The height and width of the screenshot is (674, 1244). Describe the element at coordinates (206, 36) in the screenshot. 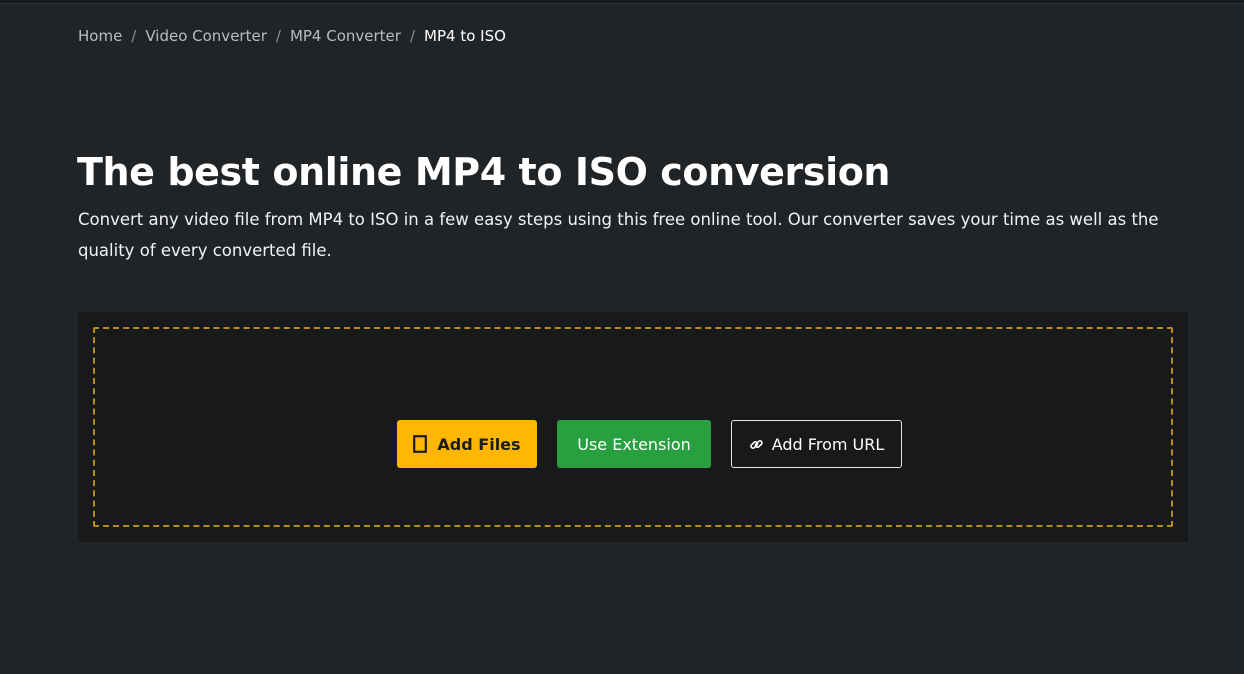

I see `breadcrumb-video-converter-link: Video Converter` at that location.